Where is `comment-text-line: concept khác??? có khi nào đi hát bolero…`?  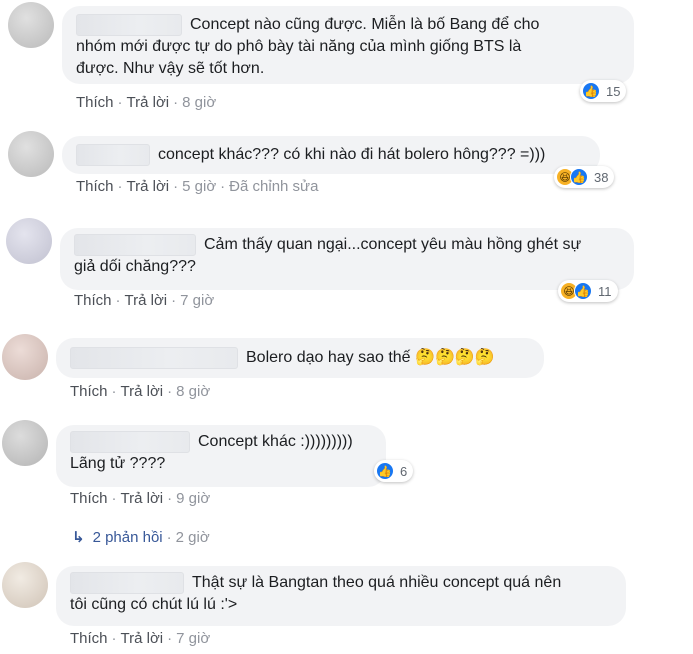
comment-text-line: concept khác??? có khi nào đi hát bolero… is located at coordinates (352, 154).